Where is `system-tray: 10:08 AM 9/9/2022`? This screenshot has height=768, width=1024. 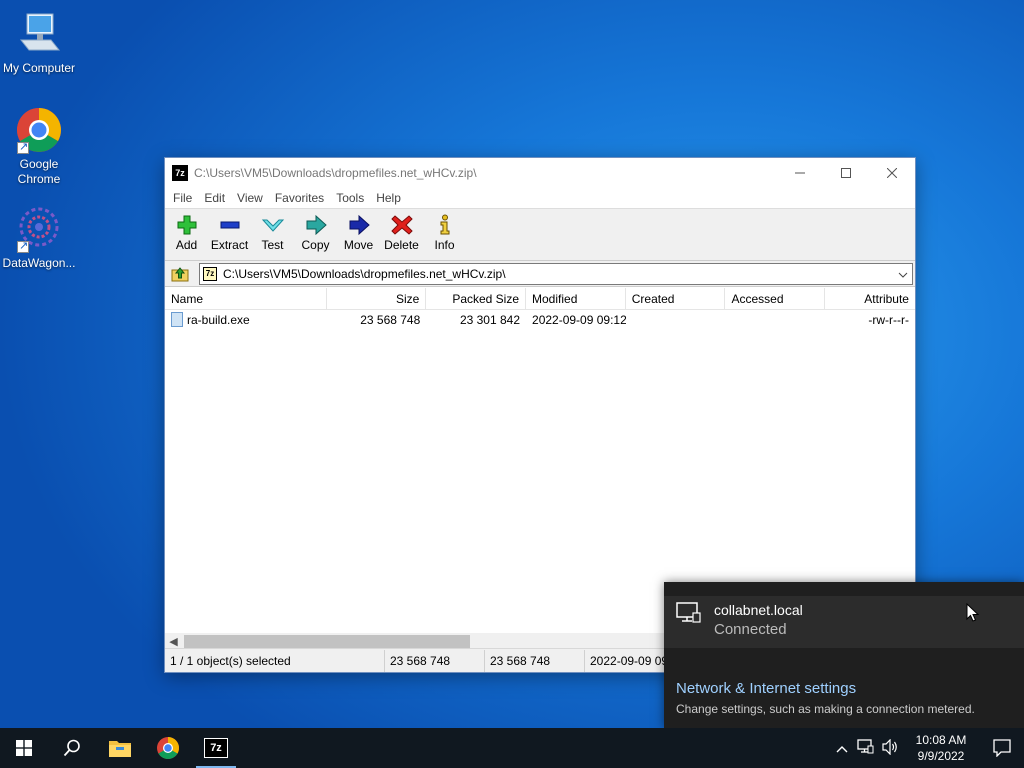
system-tray: 10:08 AM 9/9/2022 is located at coordinates (927, 748).